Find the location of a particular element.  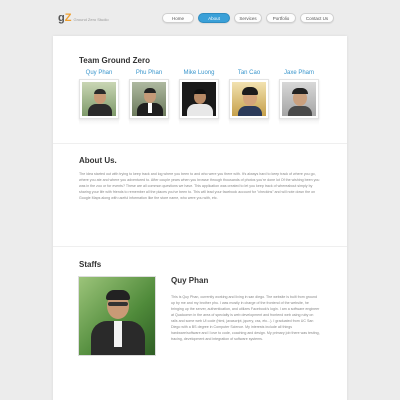

member-name: Phu Phan is located at coordinates (149, 73).